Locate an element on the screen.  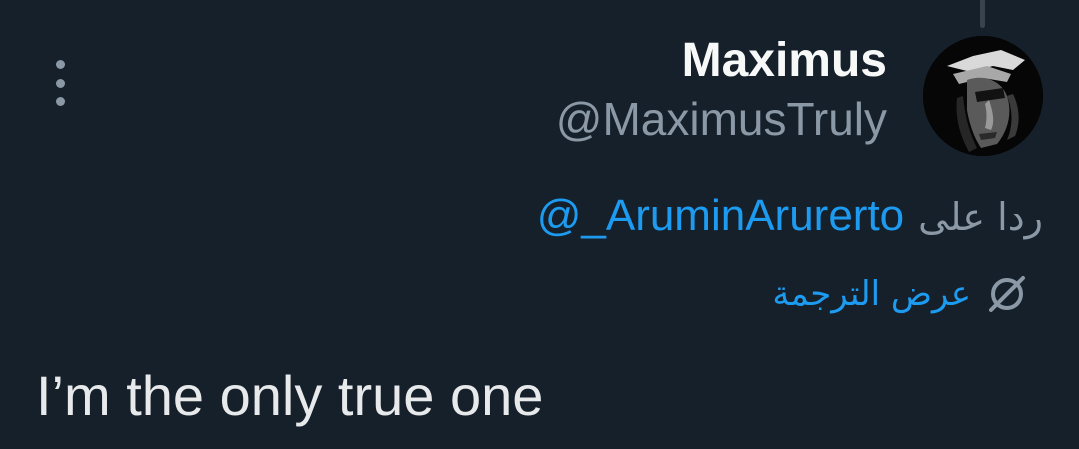
reply-to-line: @_AruminArurerto ردا على is located at coordinates (790, 216).